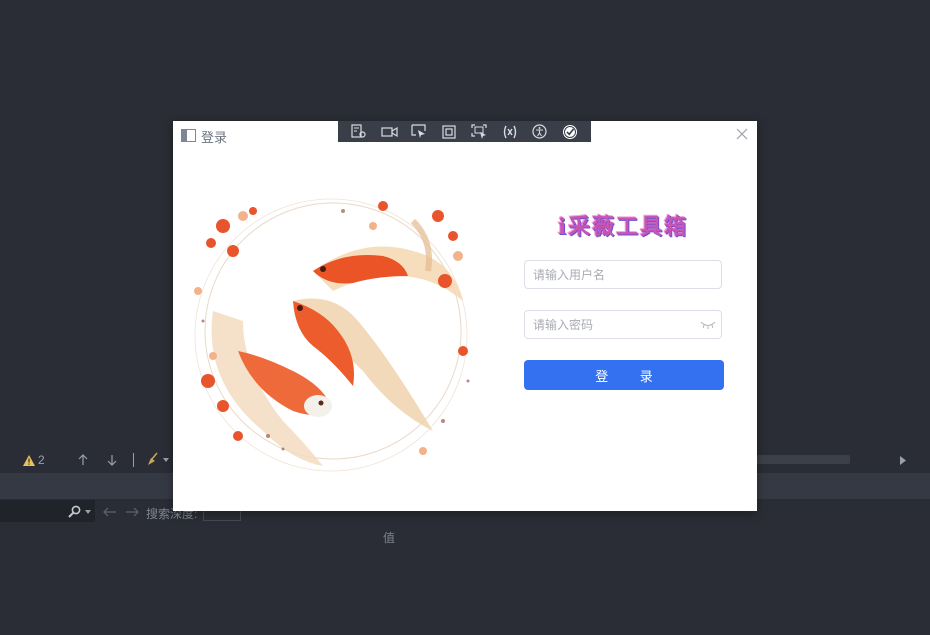 The width and height of the screenshot is (930, 635). What do you see at coordinates (480, 132) in the screenshot?
I see `screenshot-icon` at bounding box center [480, 132].